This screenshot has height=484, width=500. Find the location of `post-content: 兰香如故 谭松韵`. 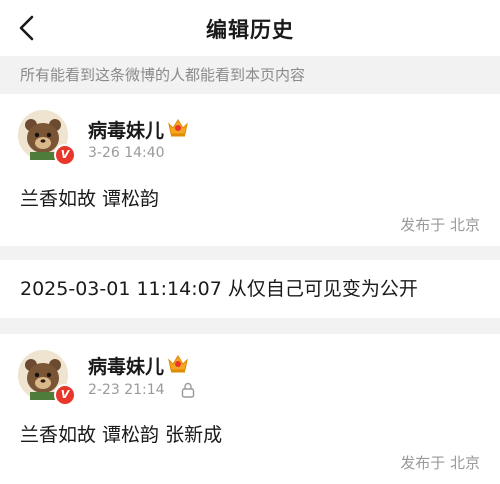

post-content: 兰香如故 谭松韵 is located at coordinates (90, 199).